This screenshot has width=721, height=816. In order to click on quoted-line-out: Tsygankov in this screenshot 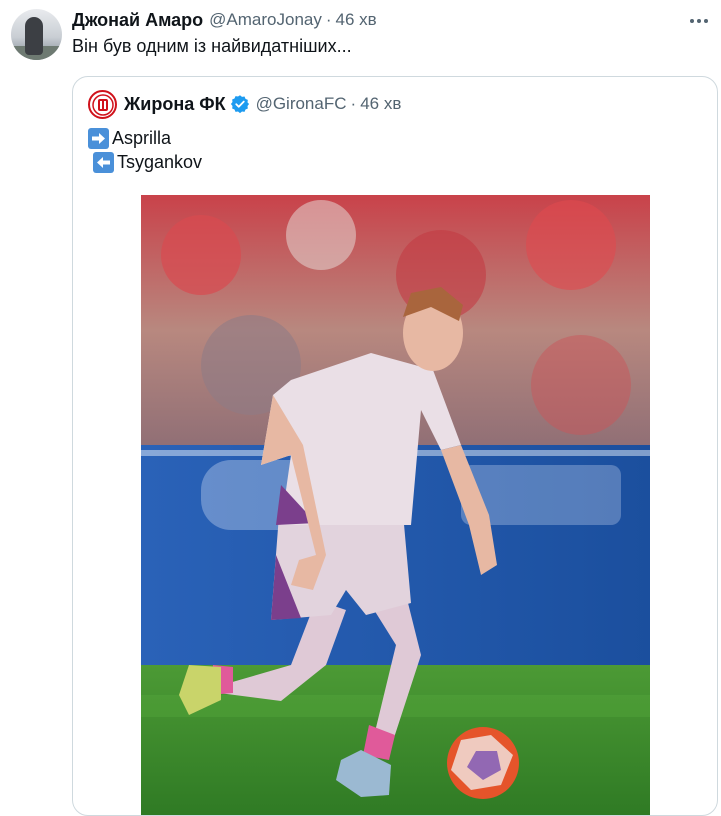, I will do `click(147, 162)`.